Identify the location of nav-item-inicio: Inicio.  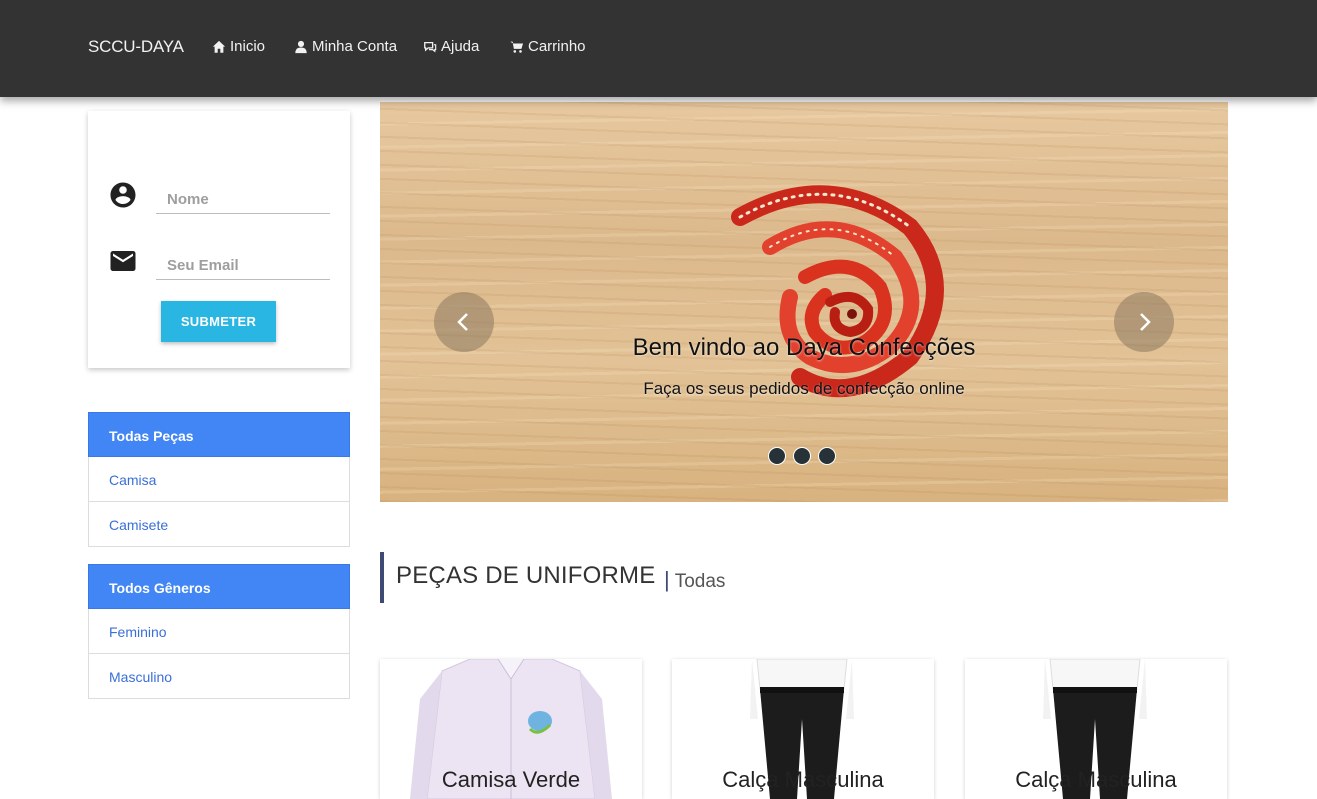
(238, 46).